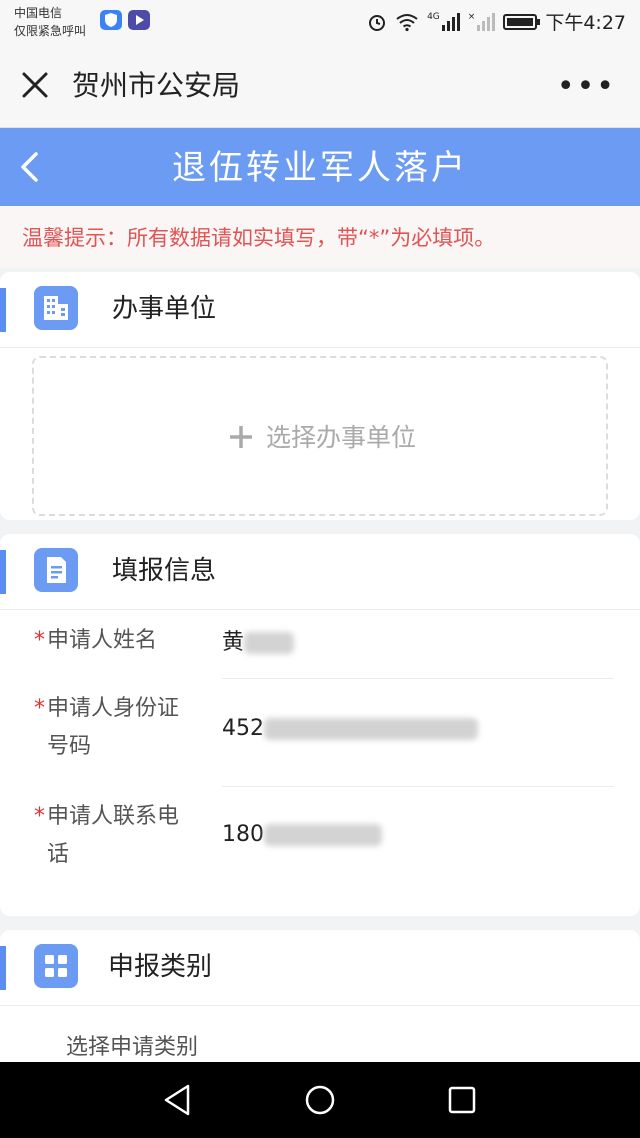 The height and width of the screenshot is (1138, 640). I want to click on applicant-name-field: 黄, so click(258, 643).